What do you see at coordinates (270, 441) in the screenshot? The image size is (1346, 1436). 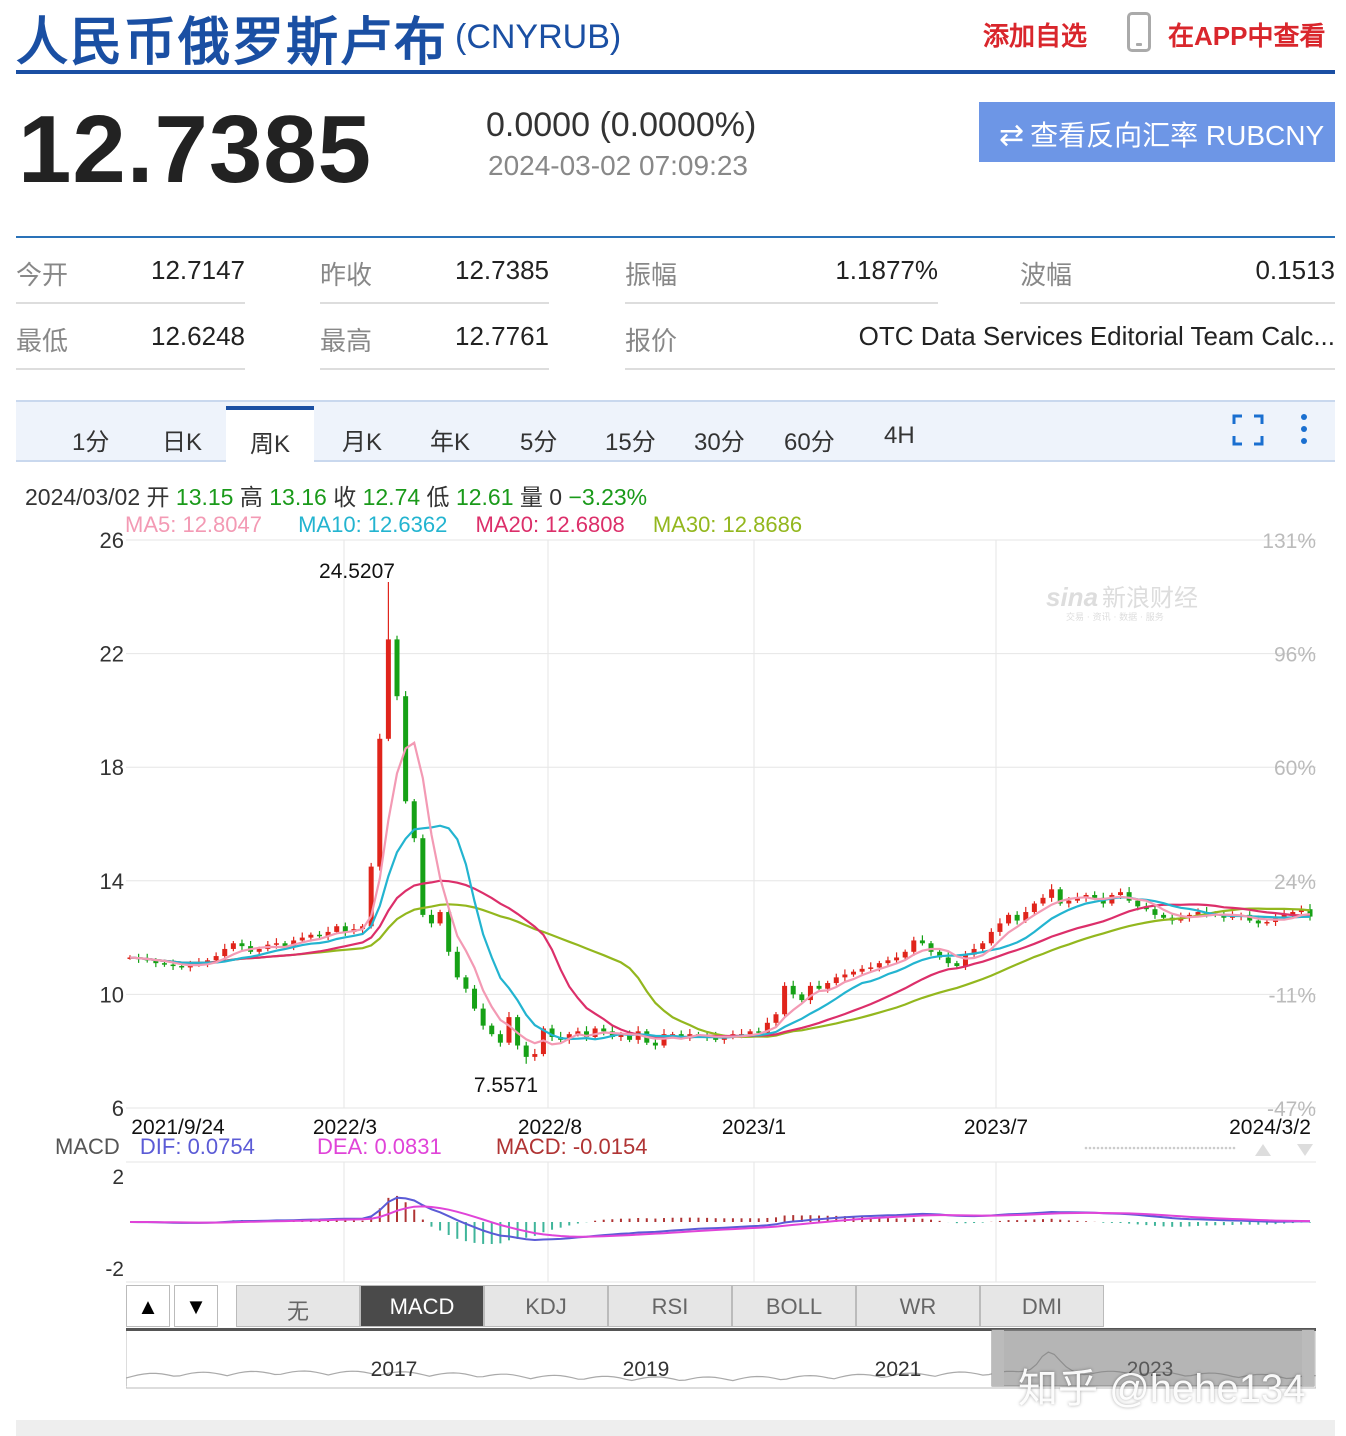 I see `tab-weekly: 周K` at bounding box center [270, 441].